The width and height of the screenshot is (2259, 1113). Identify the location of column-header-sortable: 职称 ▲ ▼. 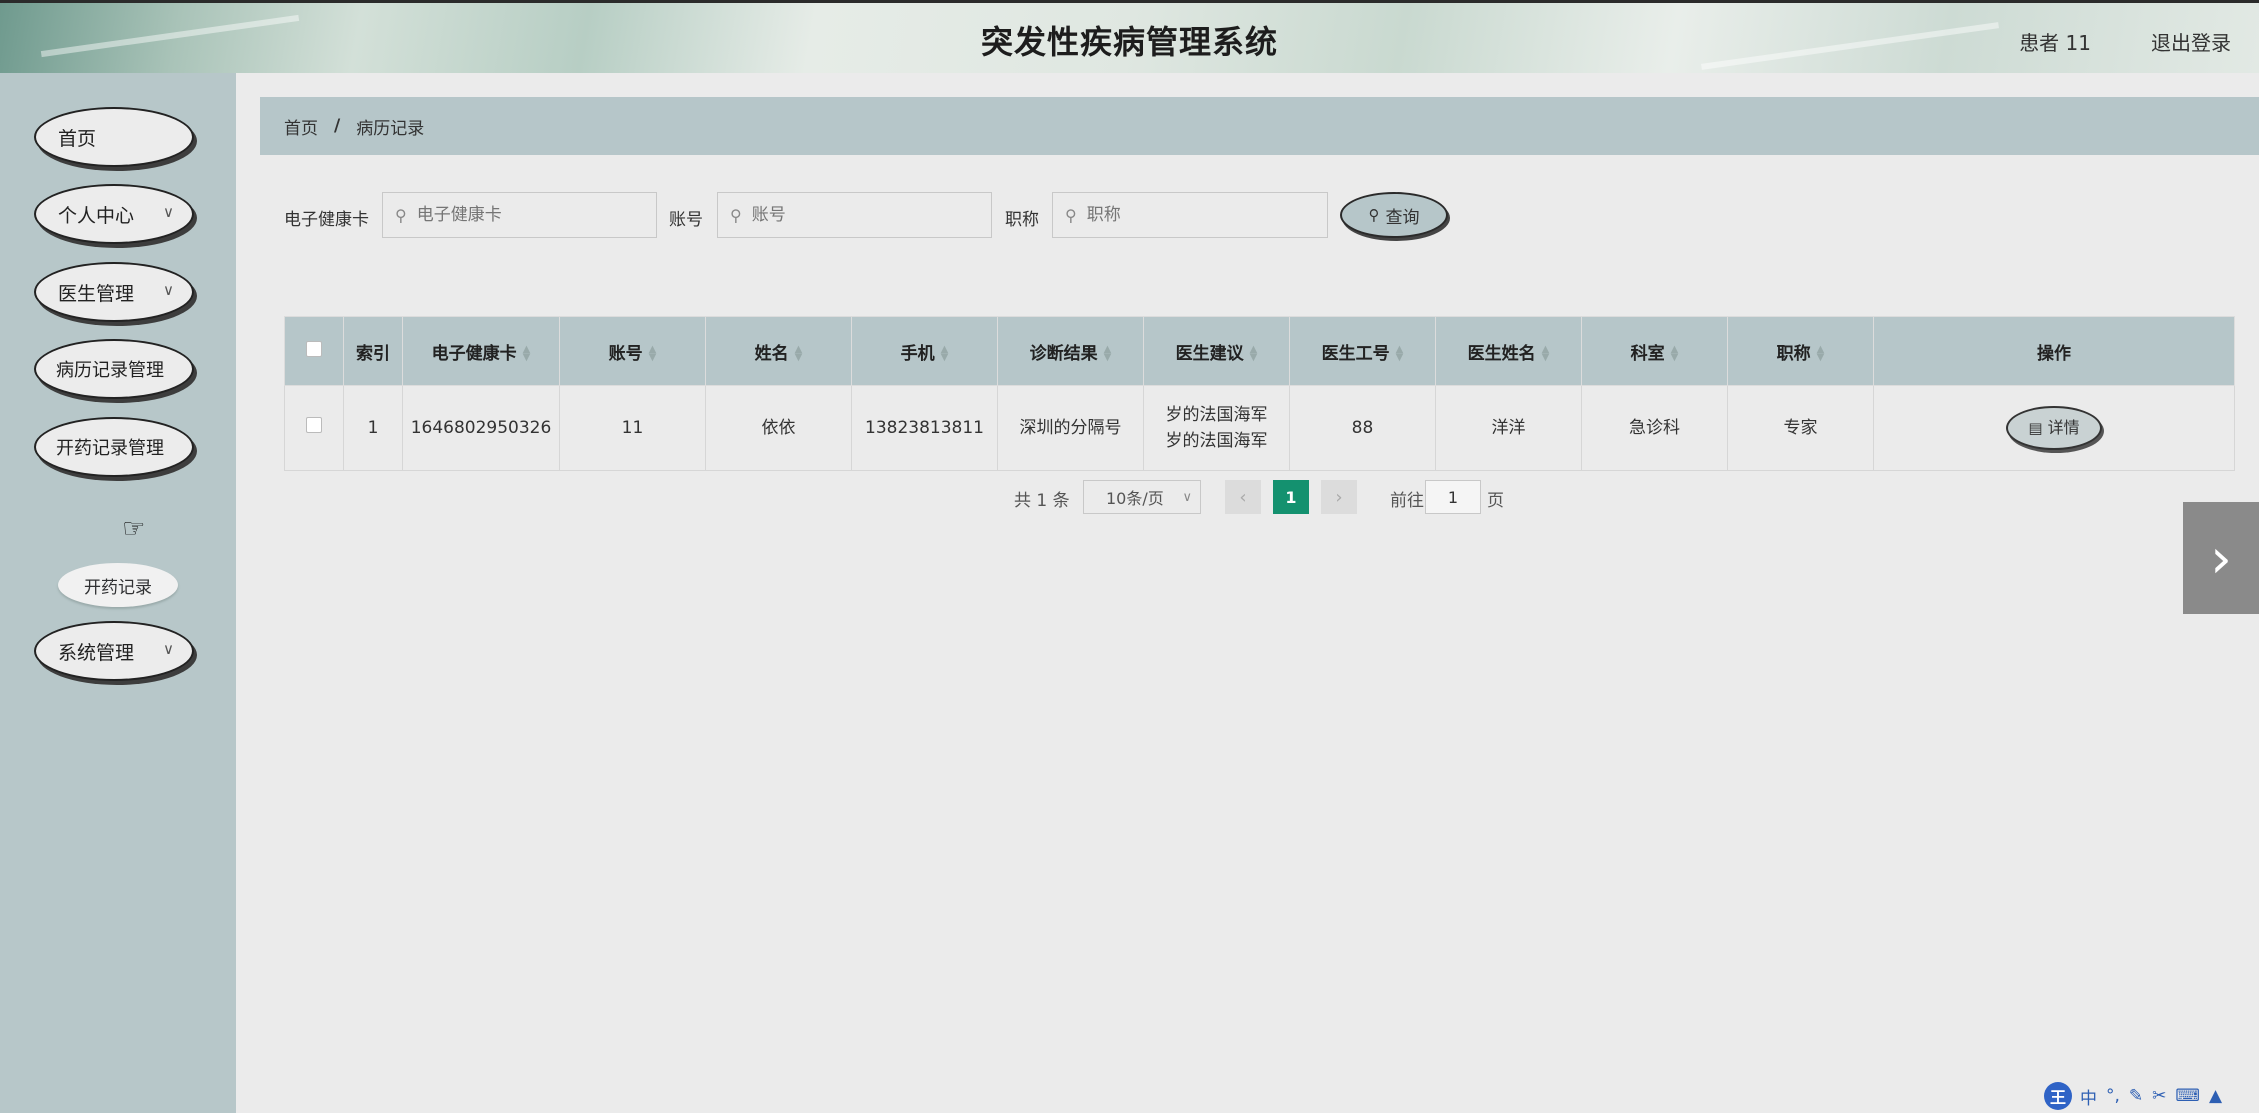
(1800, 351).